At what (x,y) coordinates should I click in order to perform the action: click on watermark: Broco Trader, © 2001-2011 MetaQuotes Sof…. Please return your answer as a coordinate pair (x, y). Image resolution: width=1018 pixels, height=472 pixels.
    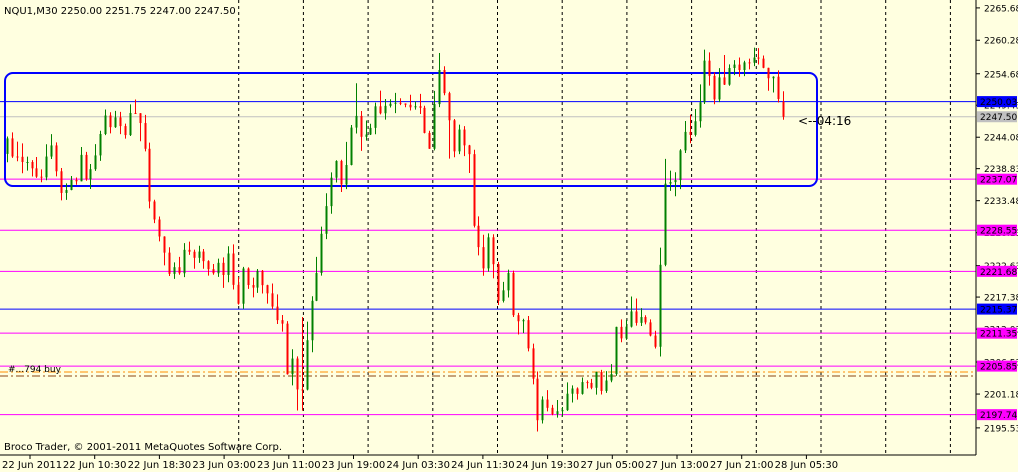
    Looking at the image, I should click on (143, 447).